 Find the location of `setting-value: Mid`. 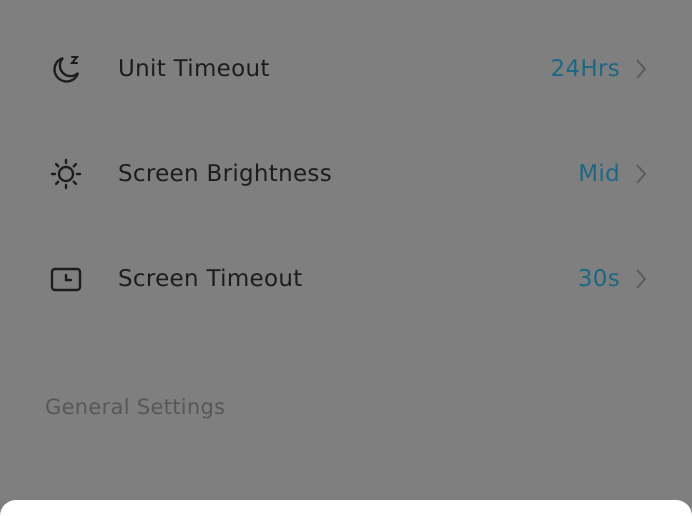

setting-value: Mid is located at coordinates (599, 173).